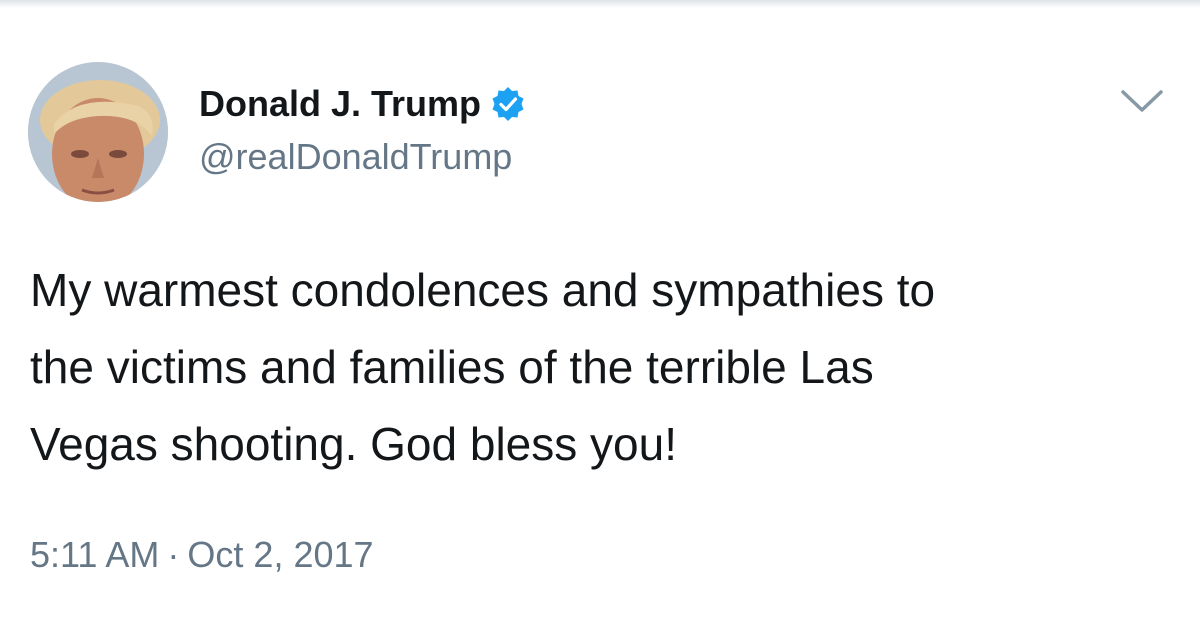 The image size is (1200, 624). Describe the element at coordinates (280, 554) in the screenshot. I see `tweet-date: Oct 2, 2017` at that location.